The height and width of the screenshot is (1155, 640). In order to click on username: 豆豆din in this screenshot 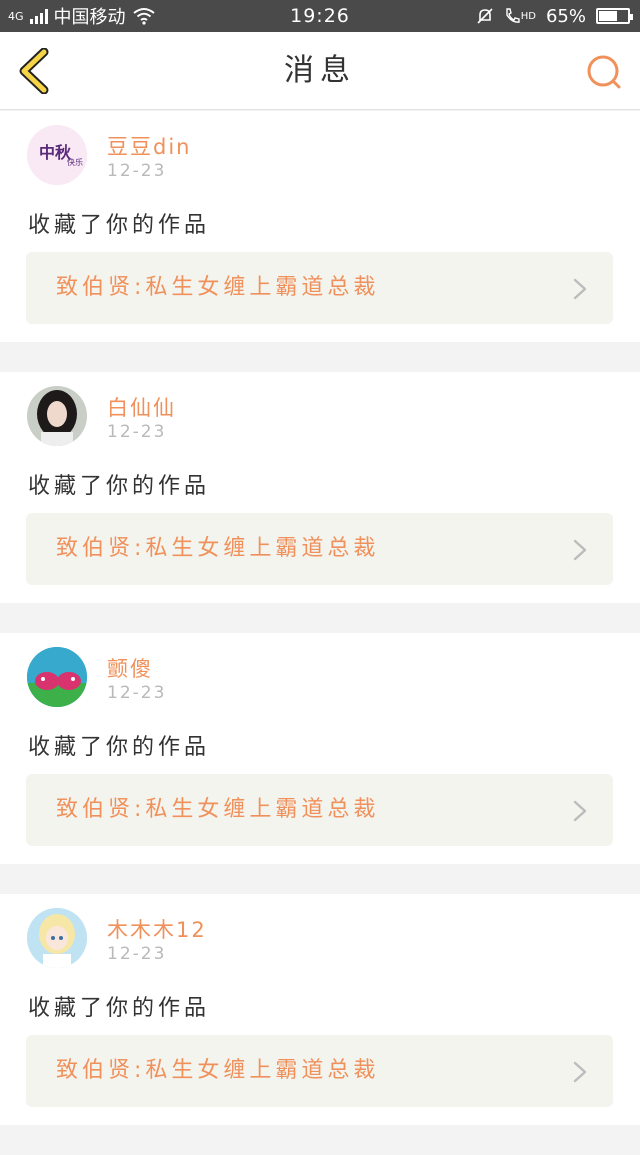, I will do `click(149, 146)`.